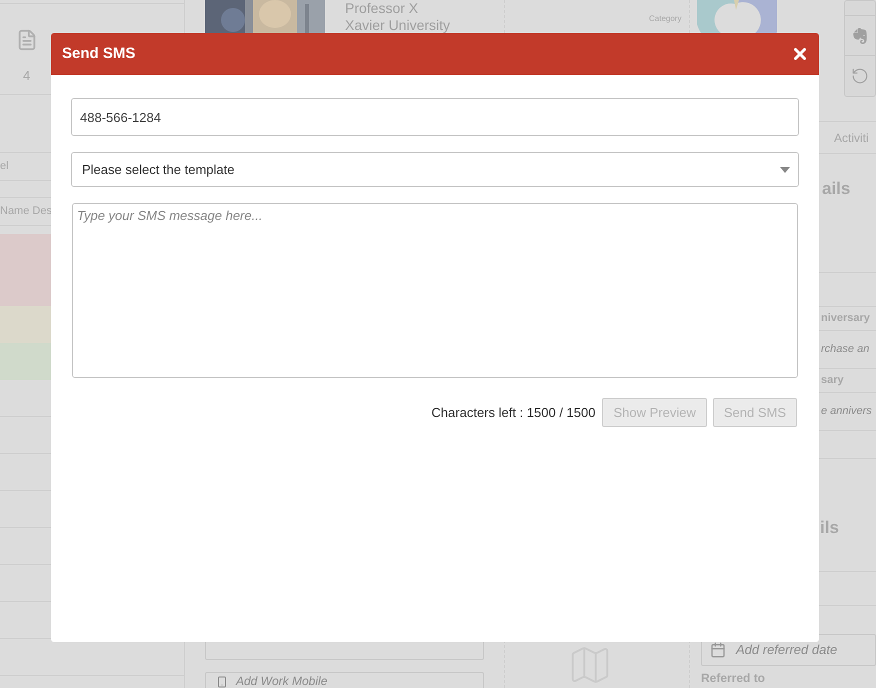 Image resolution: width=876 pixels, height=688 pixels. What do you see at coordinates (397, 25) in the screenshot?
I see `company-name: Xavier University` at bounding box center [397, 25].